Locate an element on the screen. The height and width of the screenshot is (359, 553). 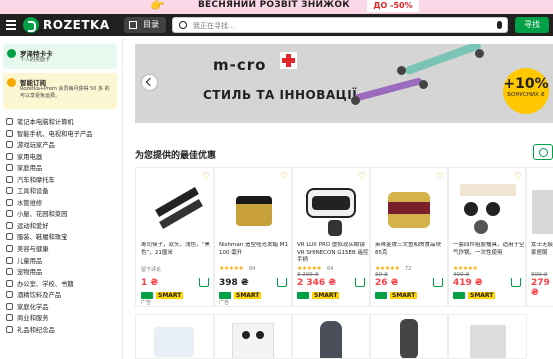
promo-chip: ДО -50% is located at coordinates (393, 6).